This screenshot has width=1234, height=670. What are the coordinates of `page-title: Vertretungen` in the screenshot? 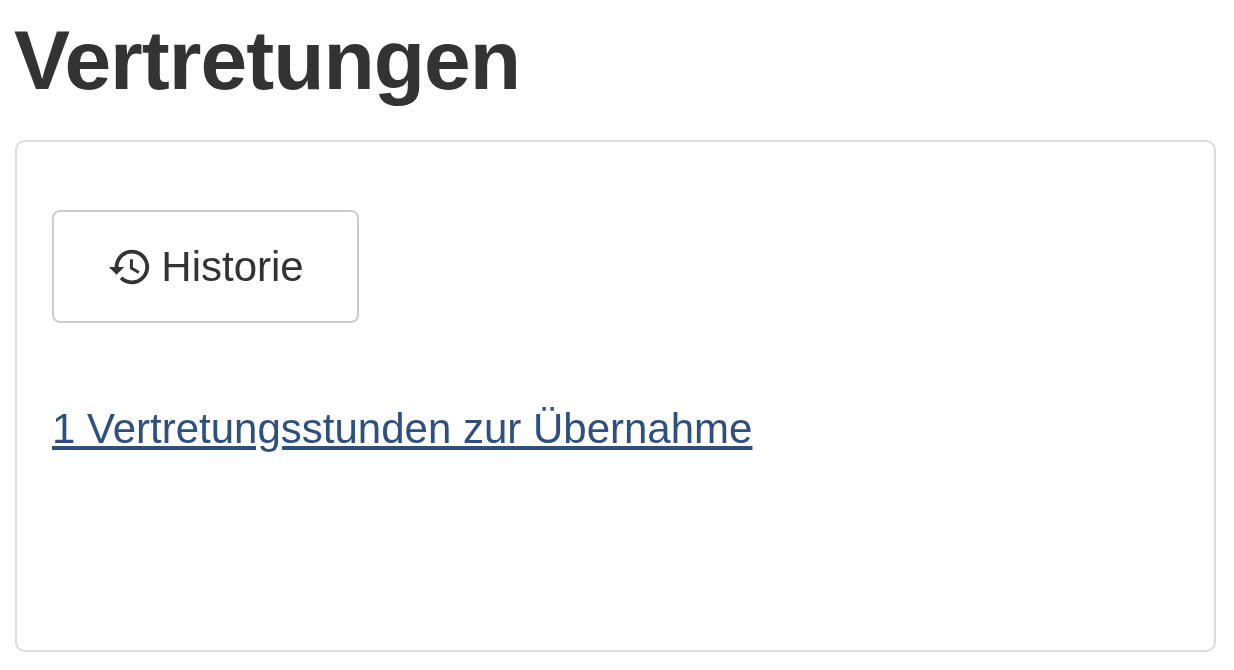 It's located at (268, 60).